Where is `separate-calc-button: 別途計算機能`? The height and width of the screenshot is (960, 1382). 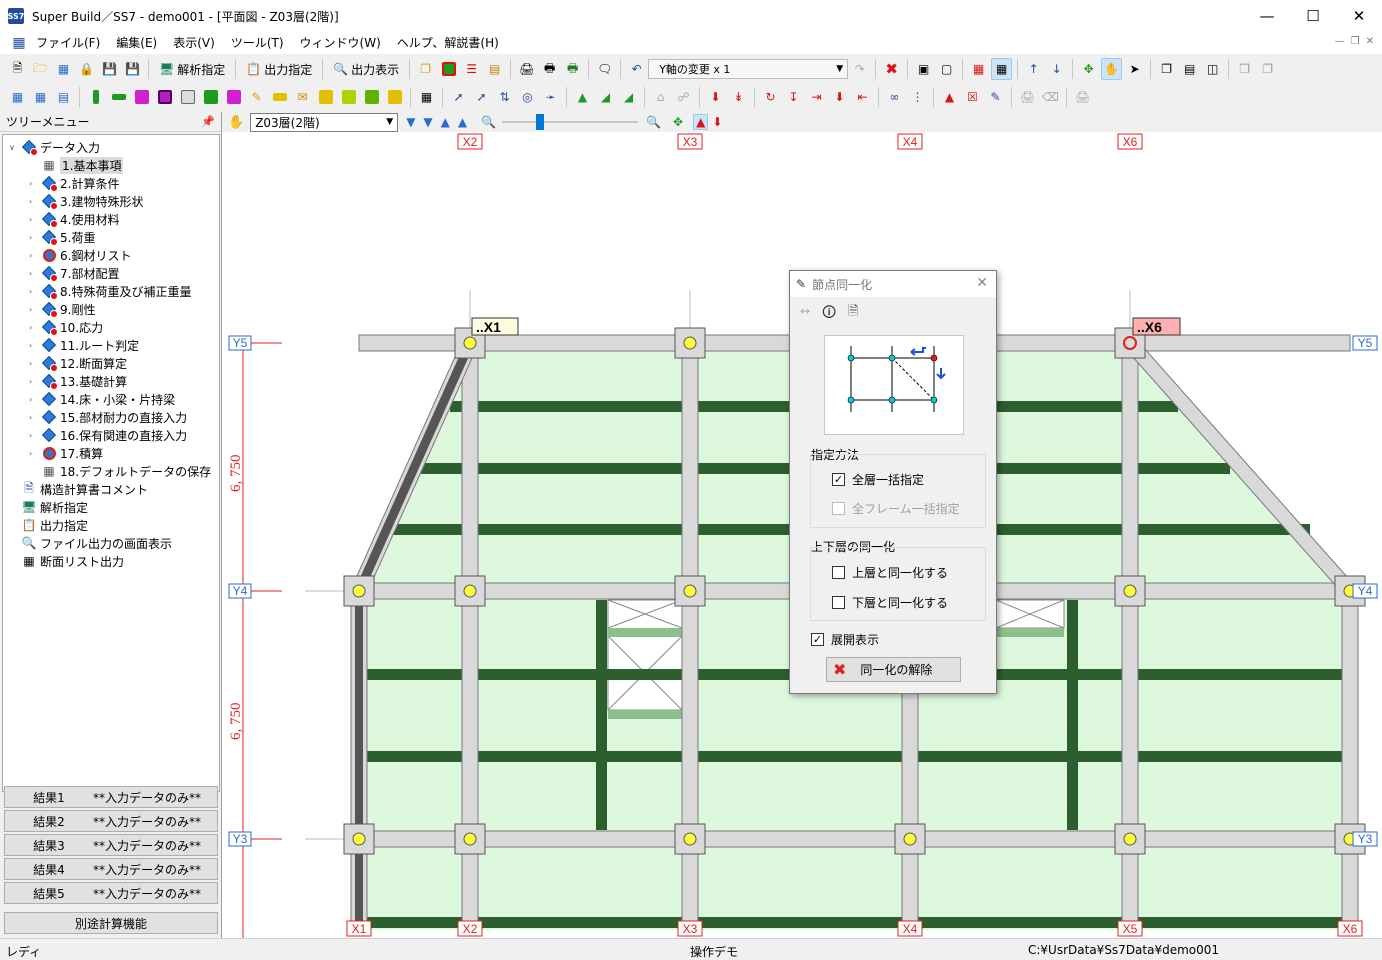 separate-calc-button: 別途計算機能 is located at coordinates (111, 923).